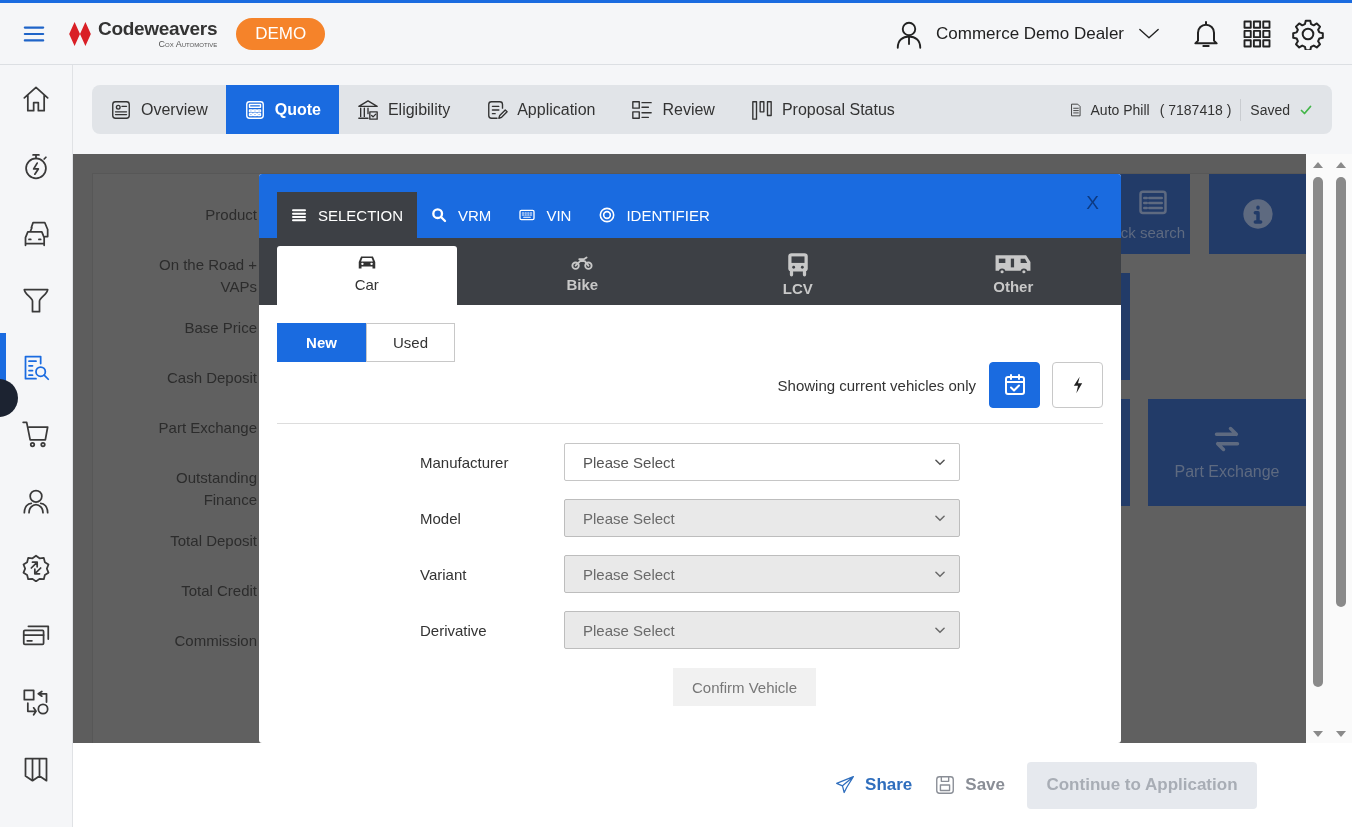 The height and width of the screenshot is (827, 1352). I want to click on record-number: ( 7187418 ), so click(1195, 109).